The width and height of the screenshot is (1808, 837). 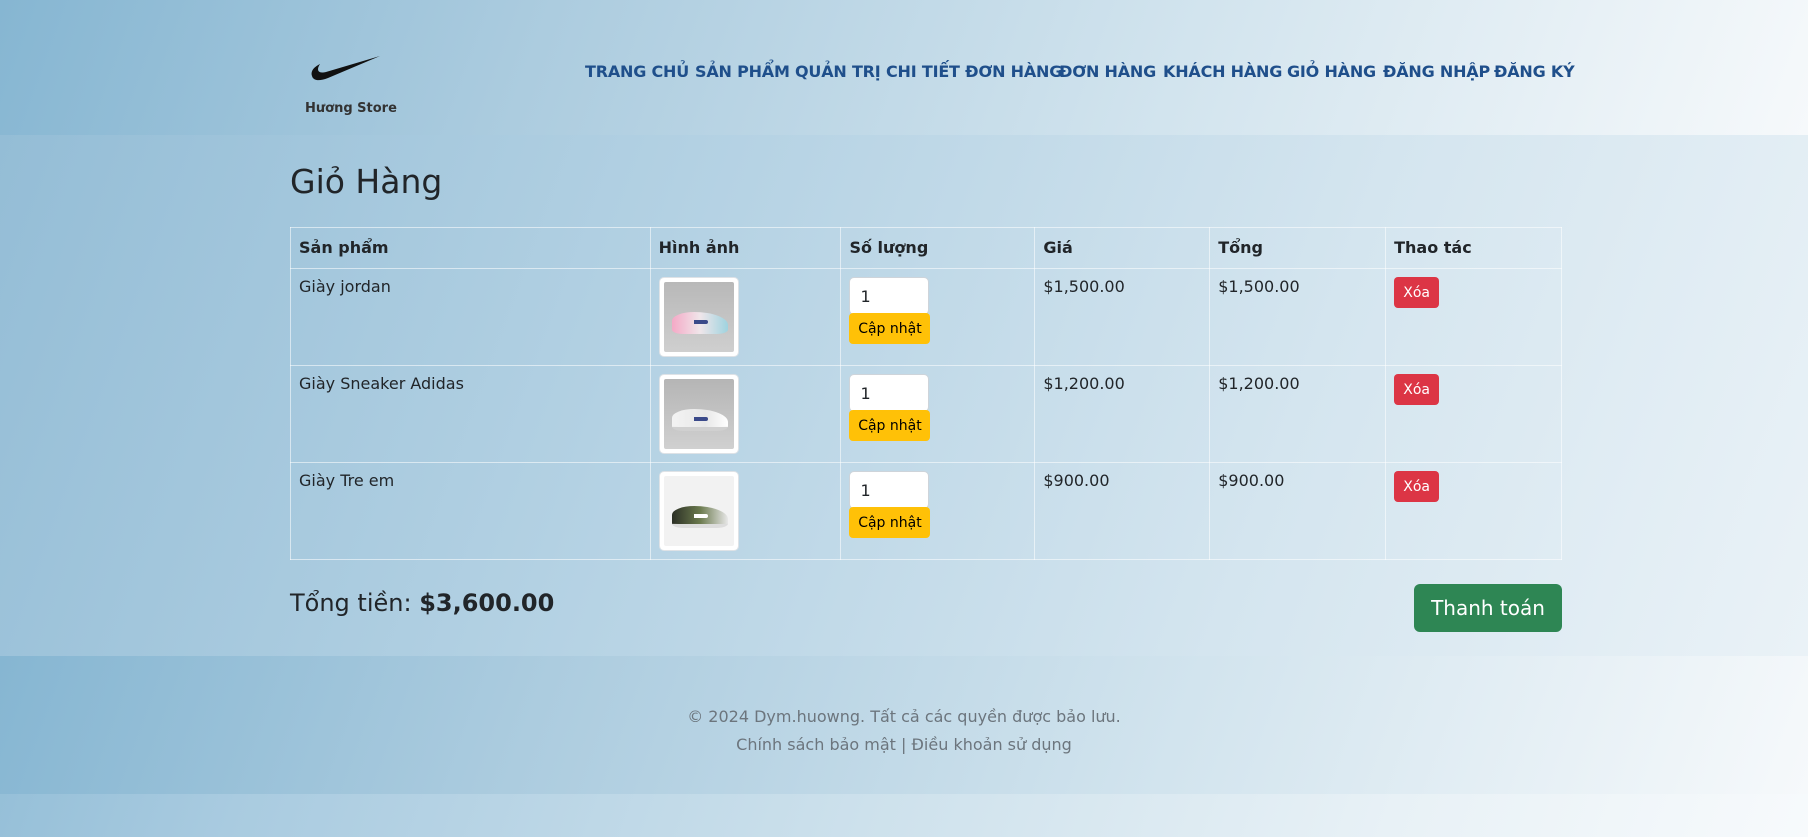 I want to click on price-cell: $900.00, so click(x=1122, y=511).